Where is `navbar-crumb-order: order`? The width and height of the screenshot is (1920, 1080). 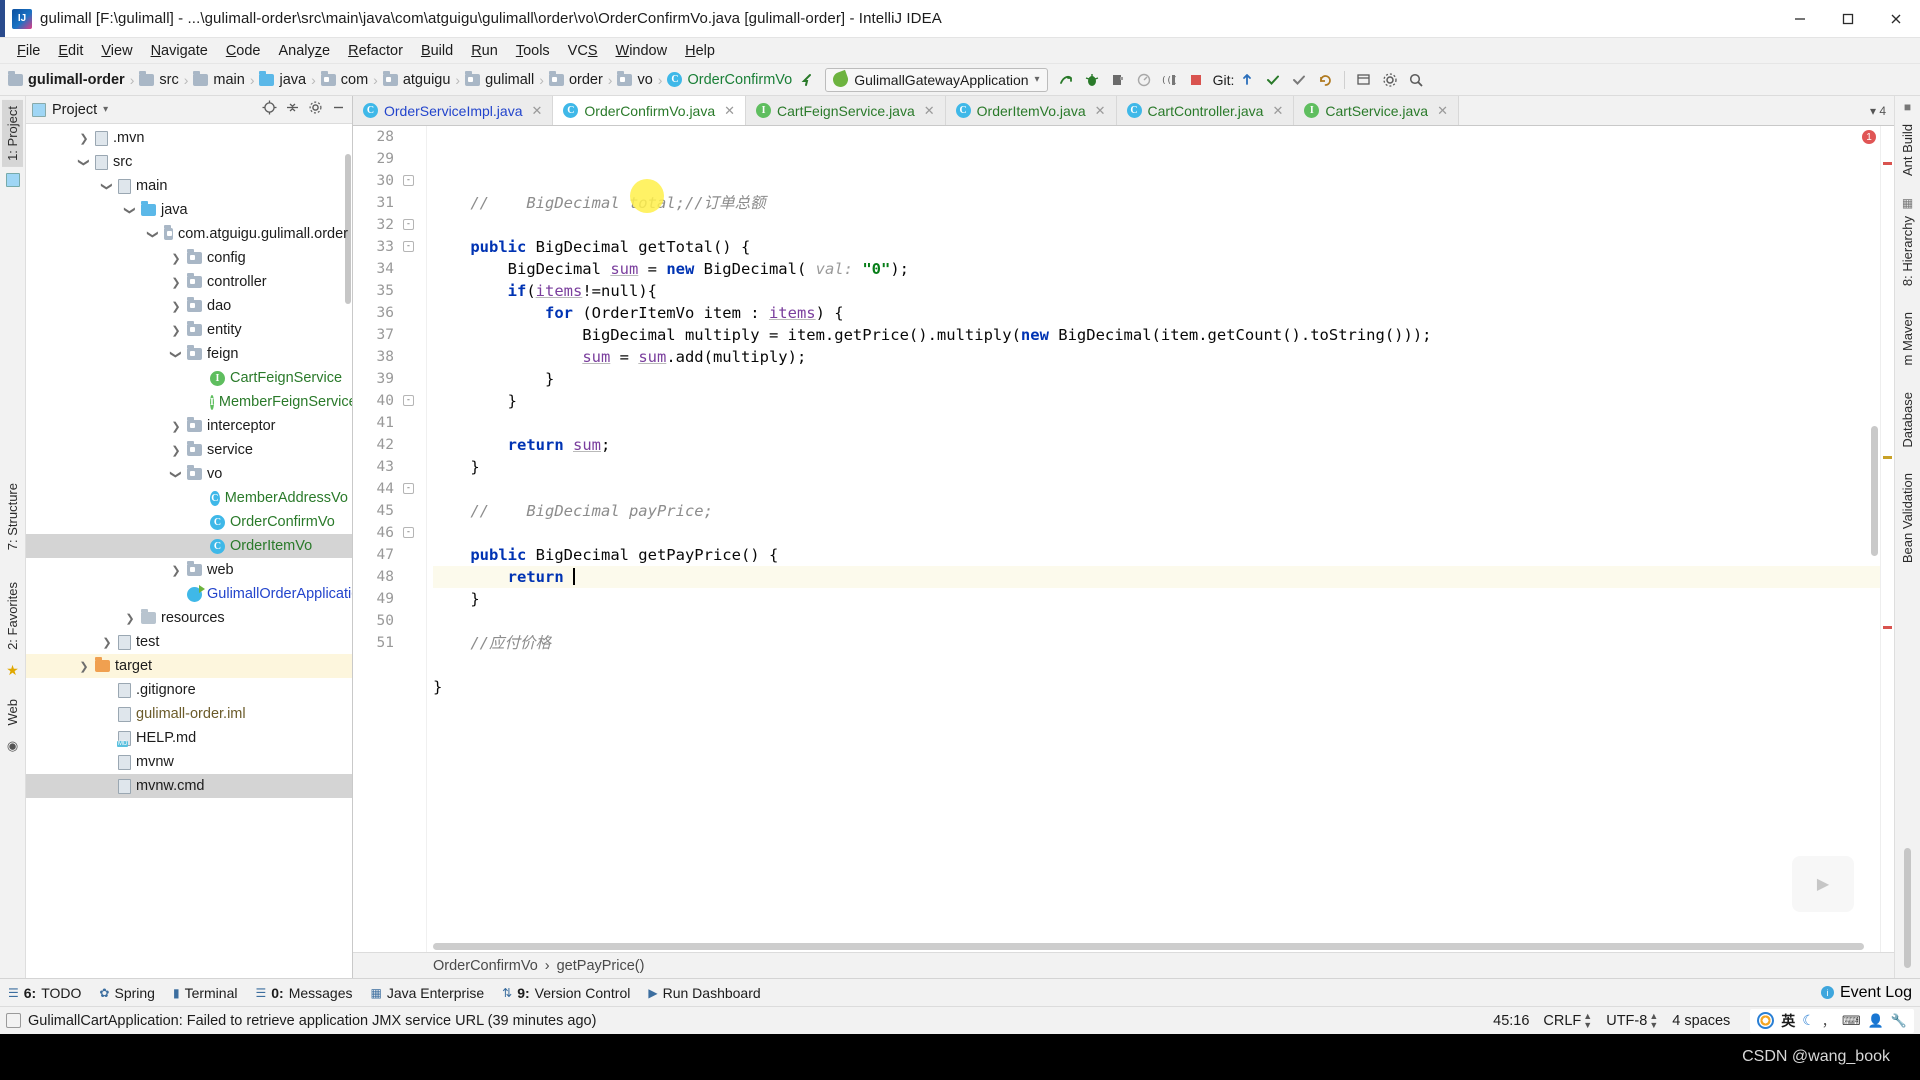
navbar-crumb-order: order is located at coordinates (576, 79).